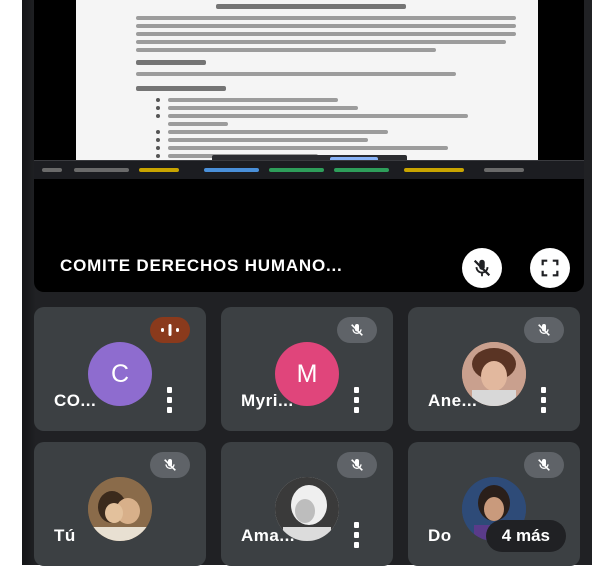 This screenshot has width=607, height=566. I want to click on more-participants-button: 4 más, so click(525, 536).